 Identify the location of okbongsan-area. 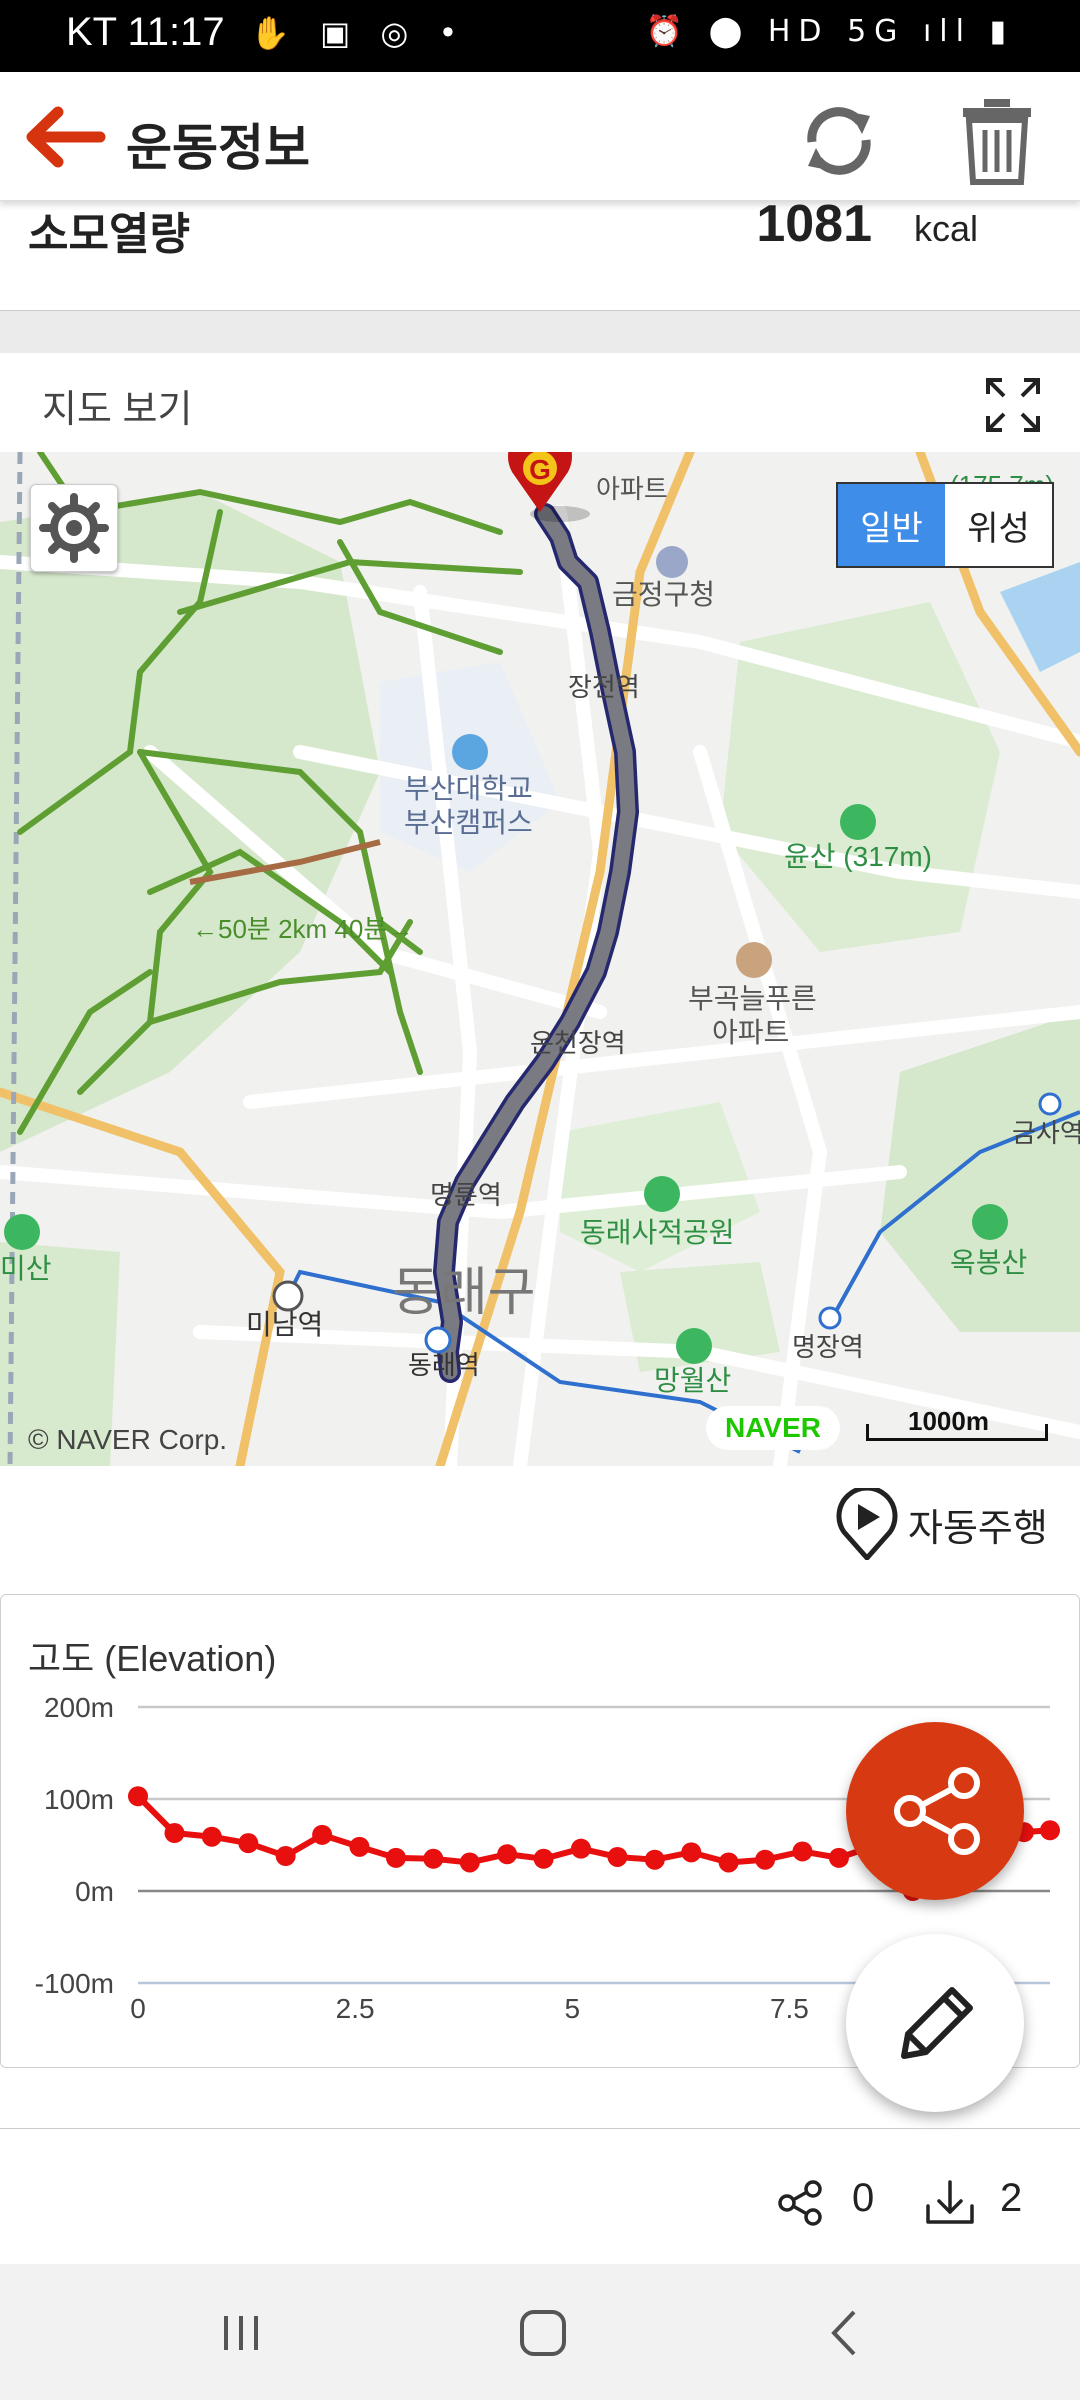
(980, 1172).